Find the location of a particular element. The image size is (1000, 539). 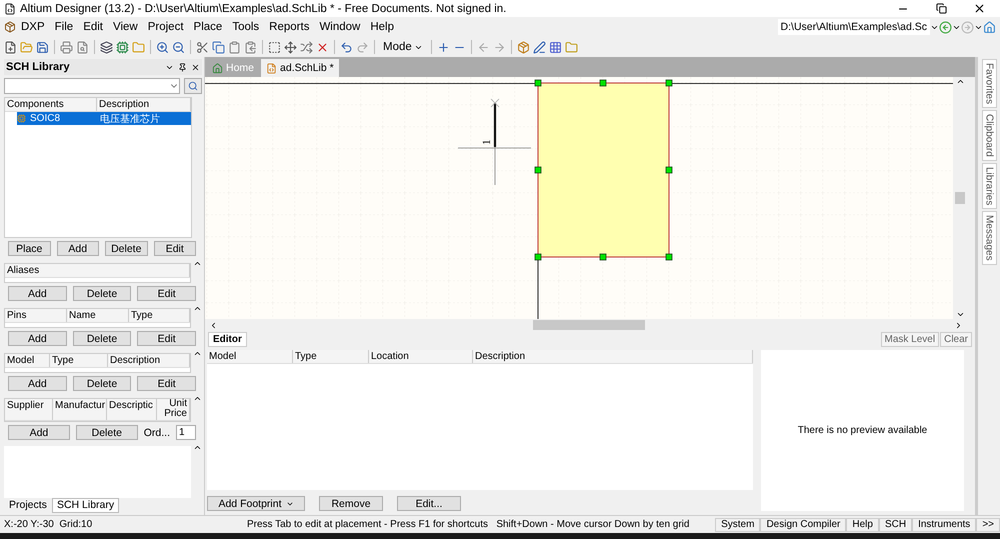

scroll-down-icon is located at coordinates (960, 314).